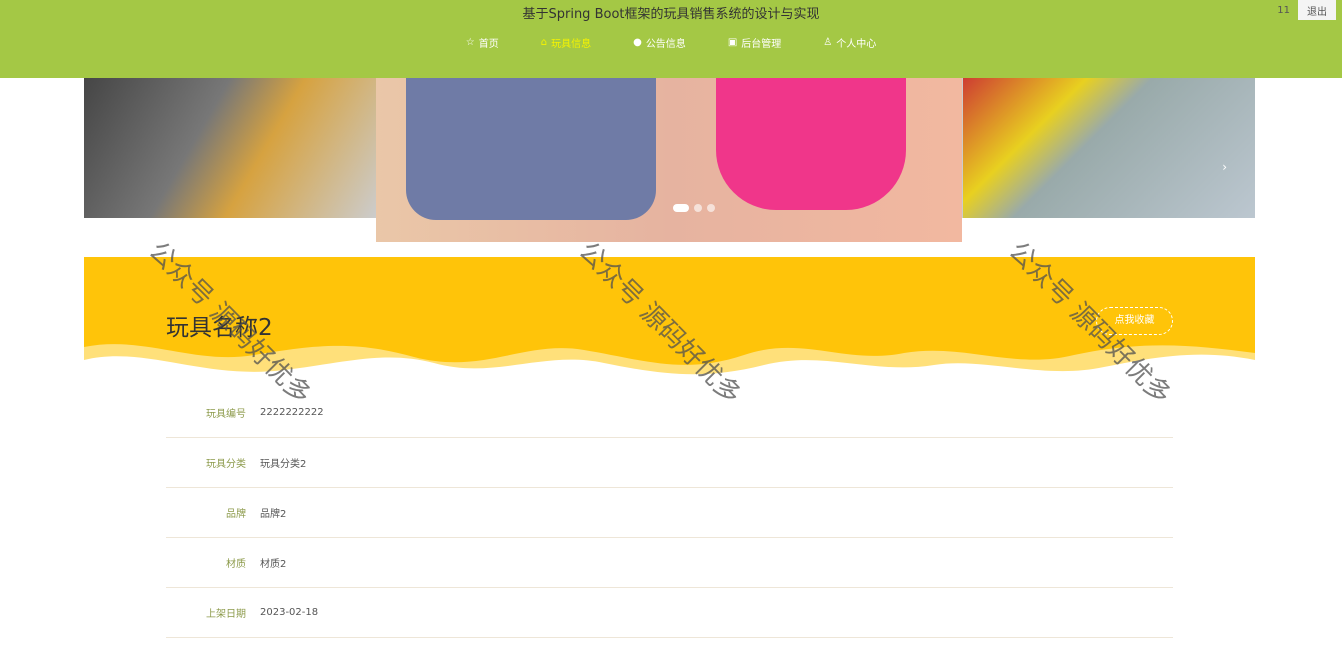 This screenshot has height=646, width=1342. I want to click on main-nav: ☆ 首页 ⌂ 玩具信息 ● 公告信息 ▣ 后台管理 ♙ 个人中心, so click(671, 42).